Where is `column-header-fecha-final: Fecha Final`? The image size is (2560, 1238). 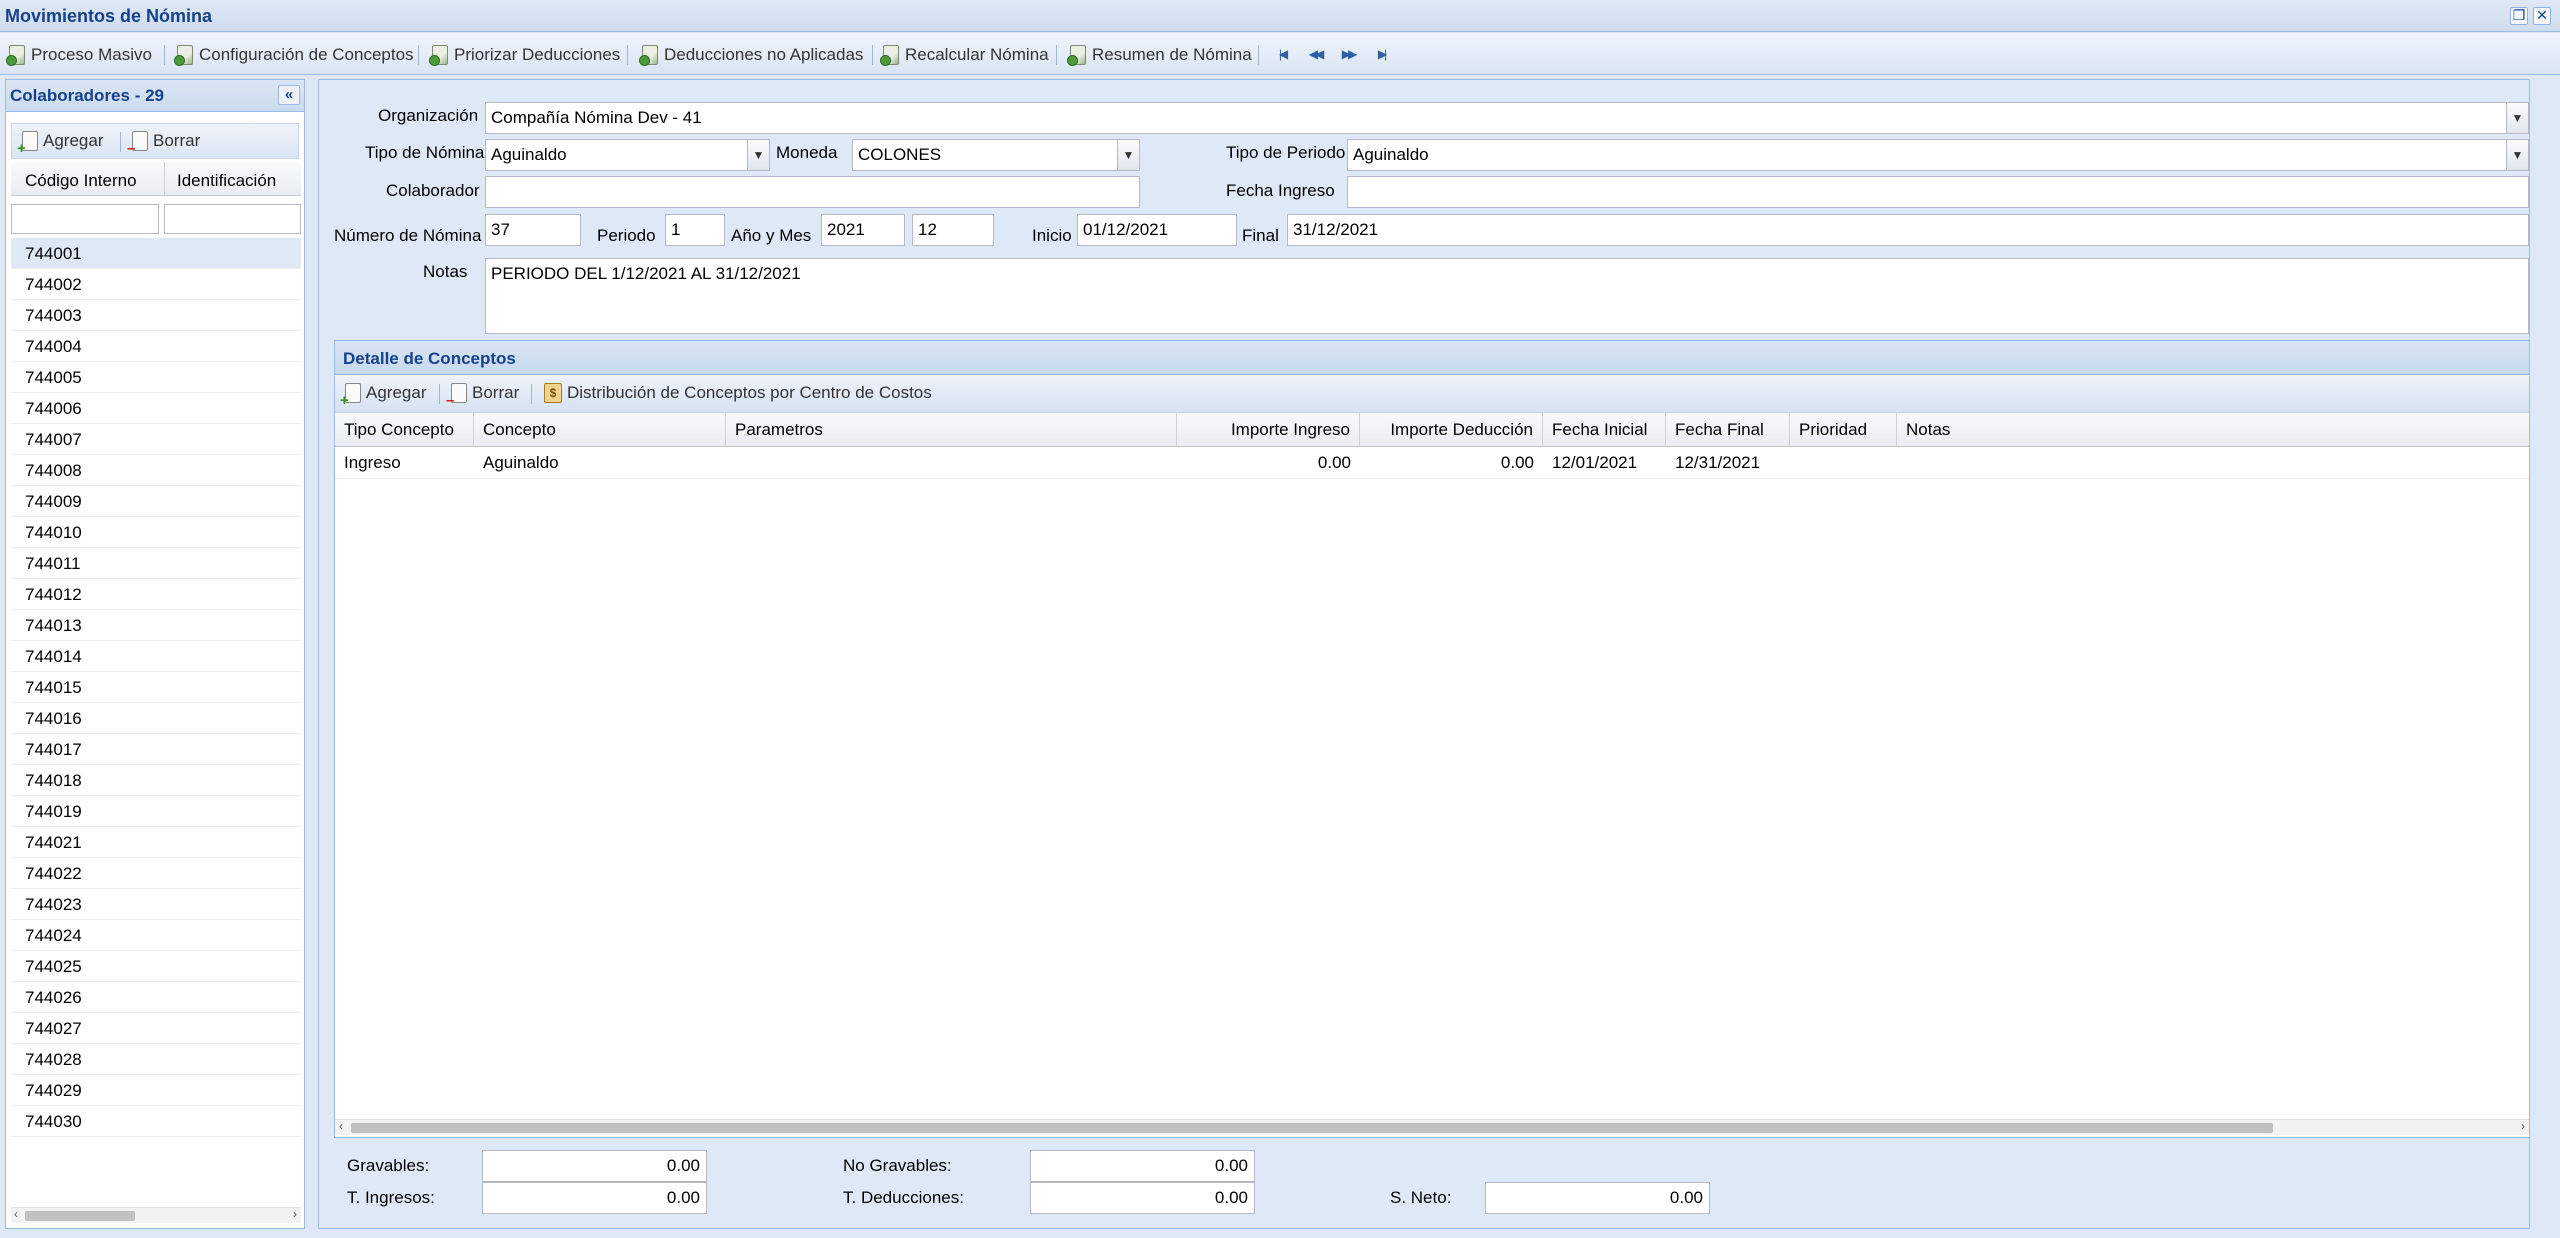
column-header-fecha-final: Fecha Final is located at coordinates (1728, 430).